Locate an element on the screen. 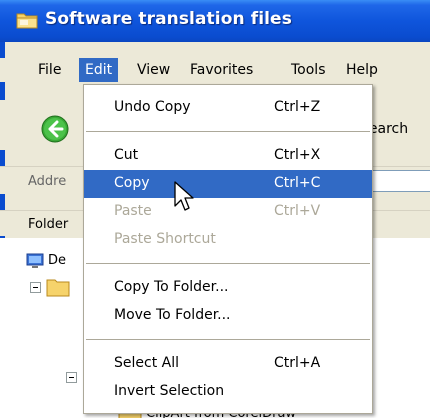  menu-item-label: Select All is located at coordinates (146, 363).